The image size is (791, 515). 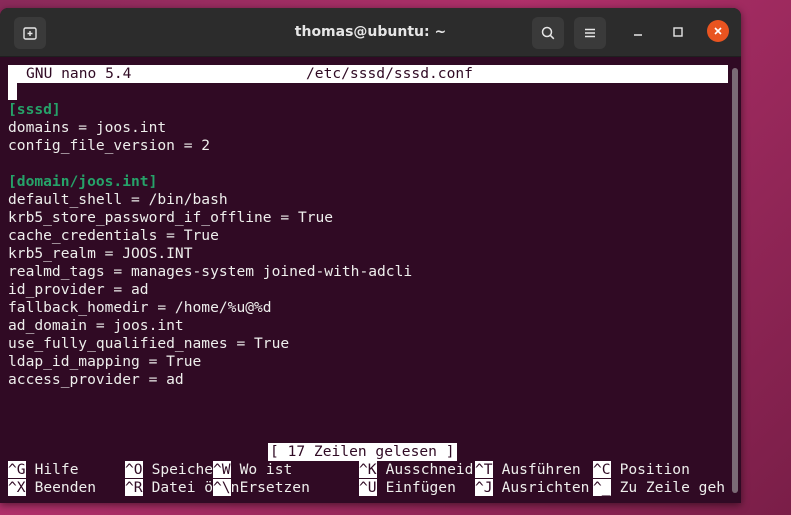 I want to click on scrollbar, so click(x=735, y=280).